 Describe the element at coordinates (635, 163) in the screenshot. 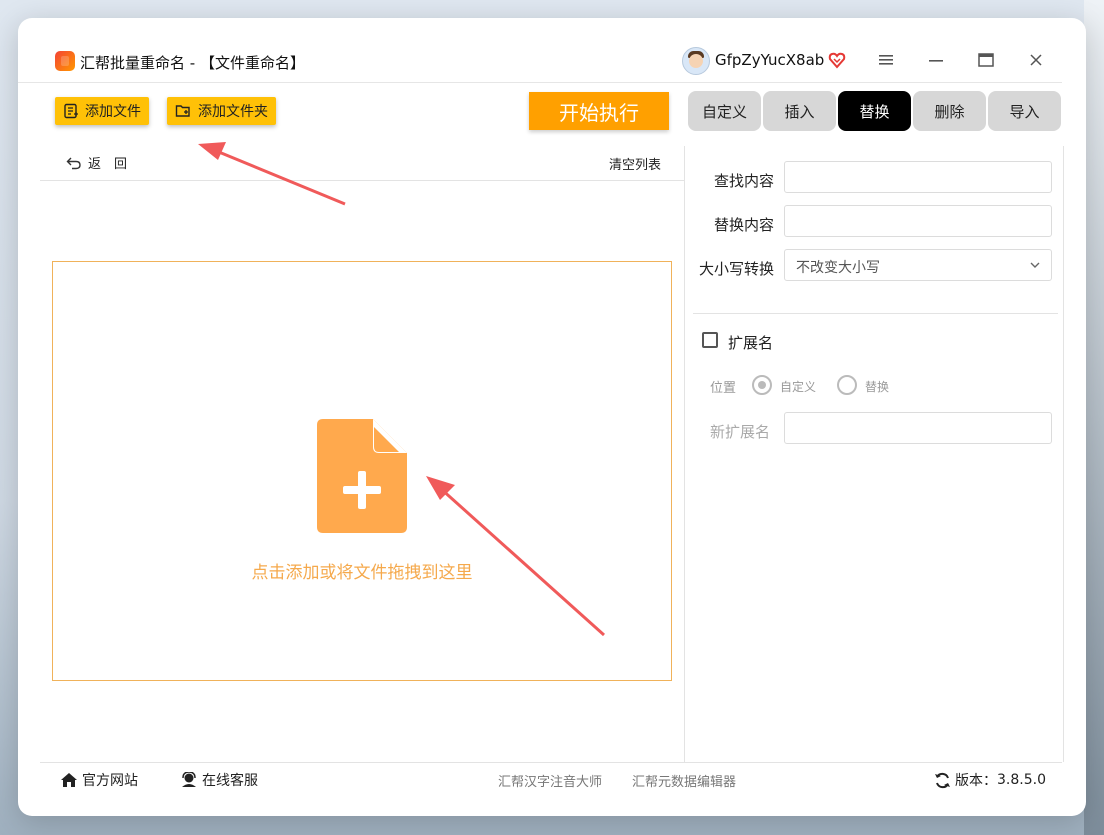

I see `clear-list-button: 清空列表` at that location.